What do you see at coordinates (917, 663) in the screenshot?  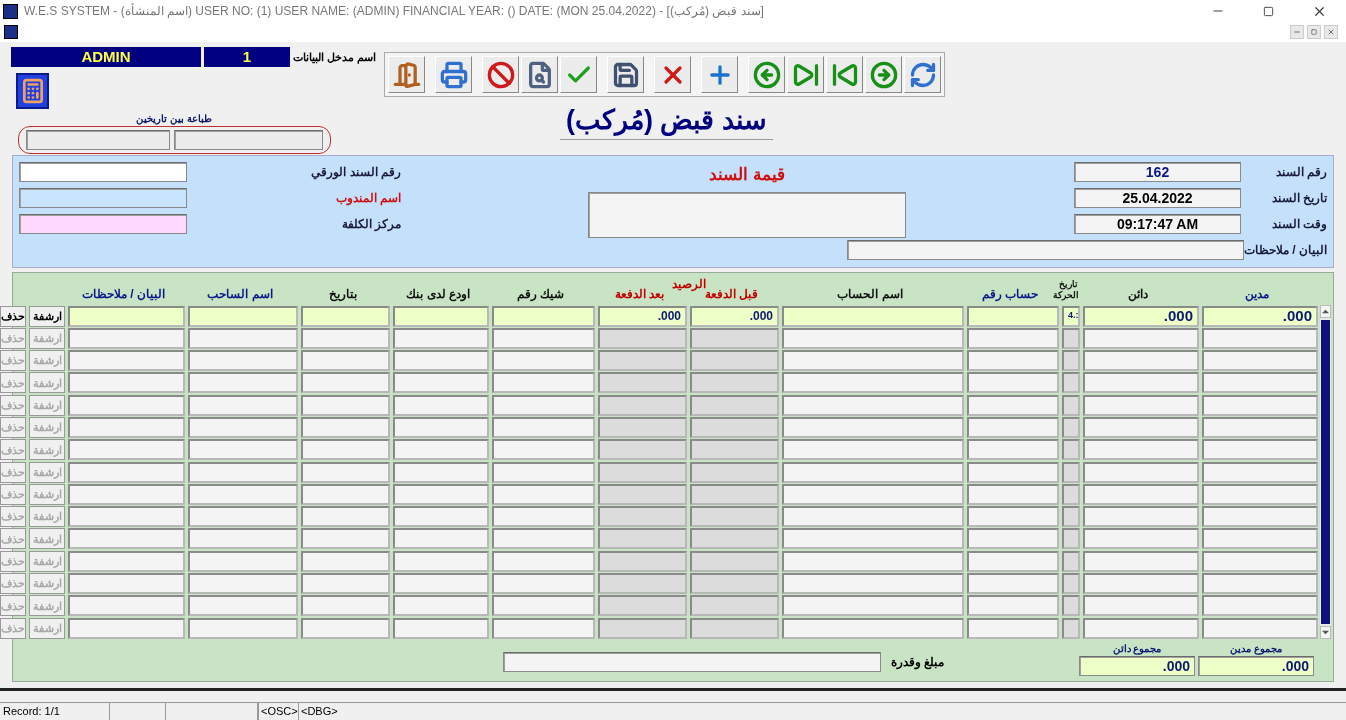 I see `amount-in-words-label: مبلغ وقدرة` at bounding box center [917, 663].